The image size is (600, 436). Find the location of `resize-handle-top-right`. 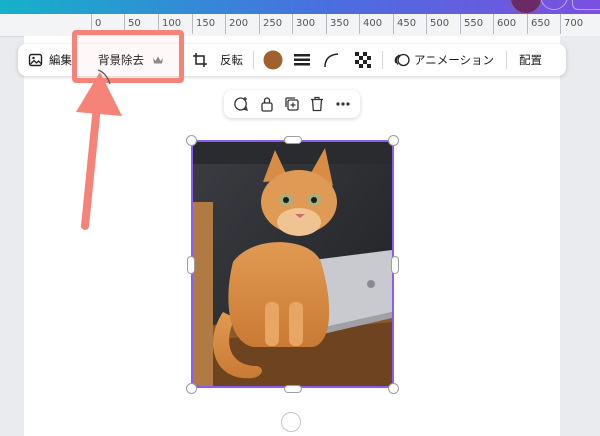

resize-handle-top-right is located at coordinates (393, 140).